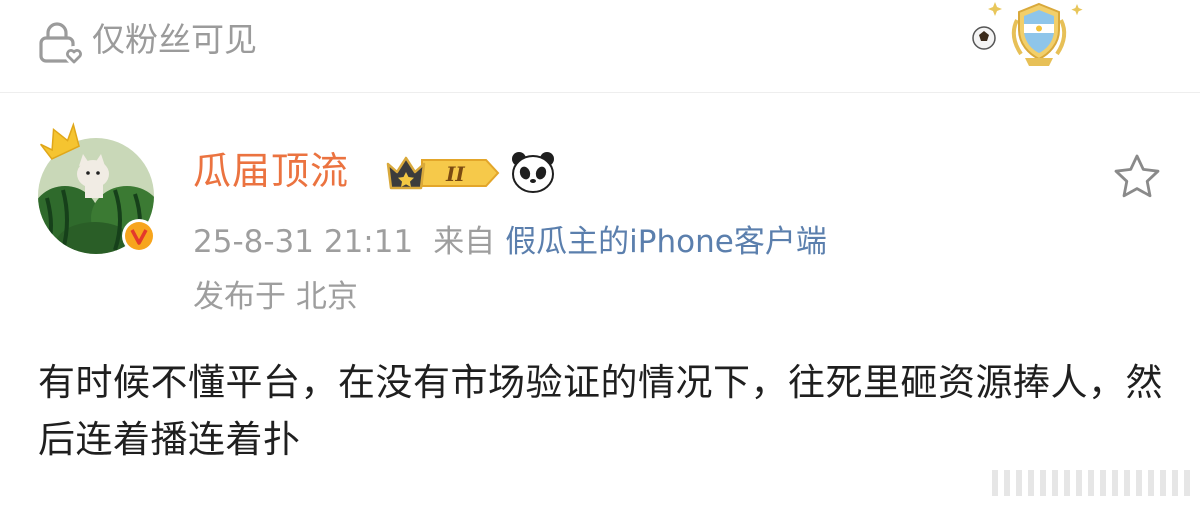 The height and width of the screenshot is (509, 1200). Describe the element at coordinates (1137, 177) in the screenshot. I see `star-outline-icon` at that location.